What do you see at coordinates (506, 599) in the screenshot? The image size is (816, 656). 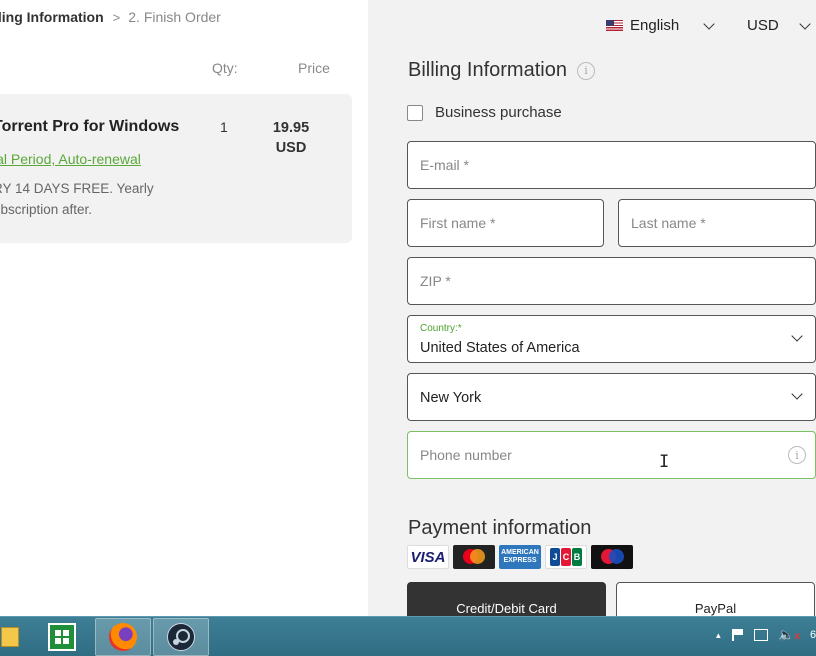 I see `credit-card-button: Credit/Debit Card` at bounding box center [506, 599].